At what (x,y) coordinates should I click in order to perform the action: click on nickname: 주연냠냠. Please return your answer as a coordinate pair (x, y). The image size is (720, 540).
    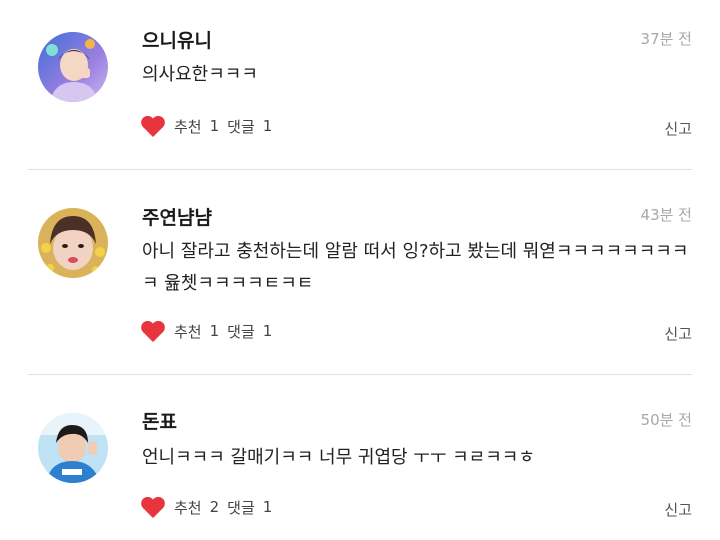
    Looking at the image, I should click on (177, 216).